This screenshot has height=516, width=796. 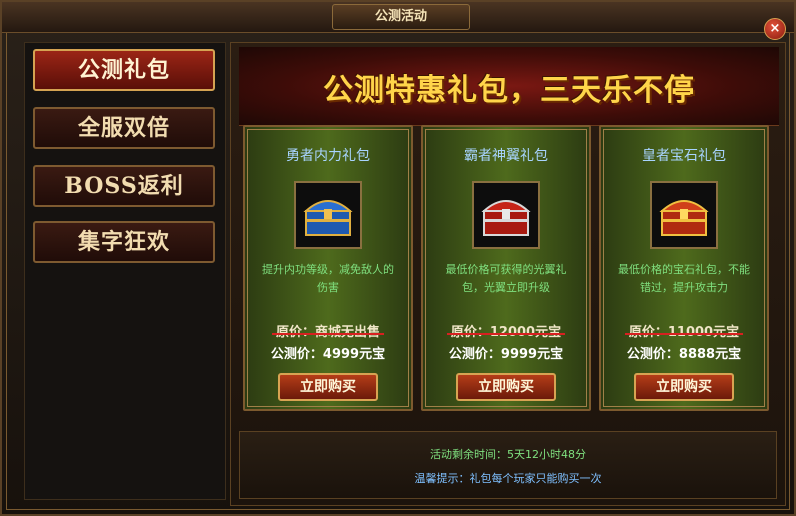 What do you see at coordinates (124, 70) in the screenshot?
I see `tab-public-test-gift: 公测礼包` at bounding box center [124, 70].